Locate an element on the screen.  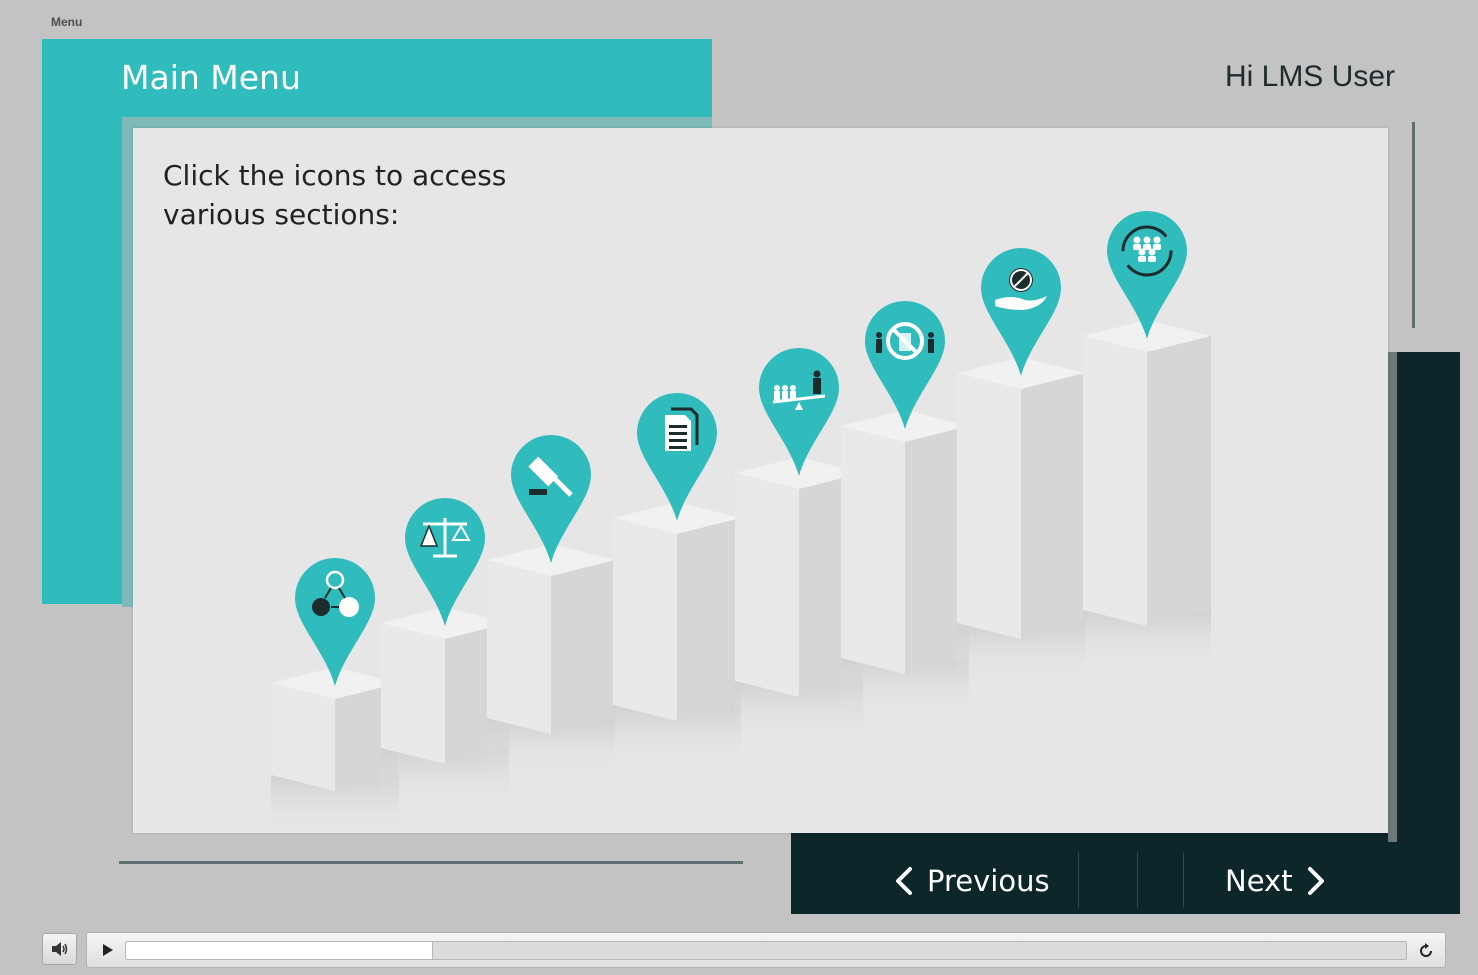
menu-label: Menu is located at coordinates (66, 22).